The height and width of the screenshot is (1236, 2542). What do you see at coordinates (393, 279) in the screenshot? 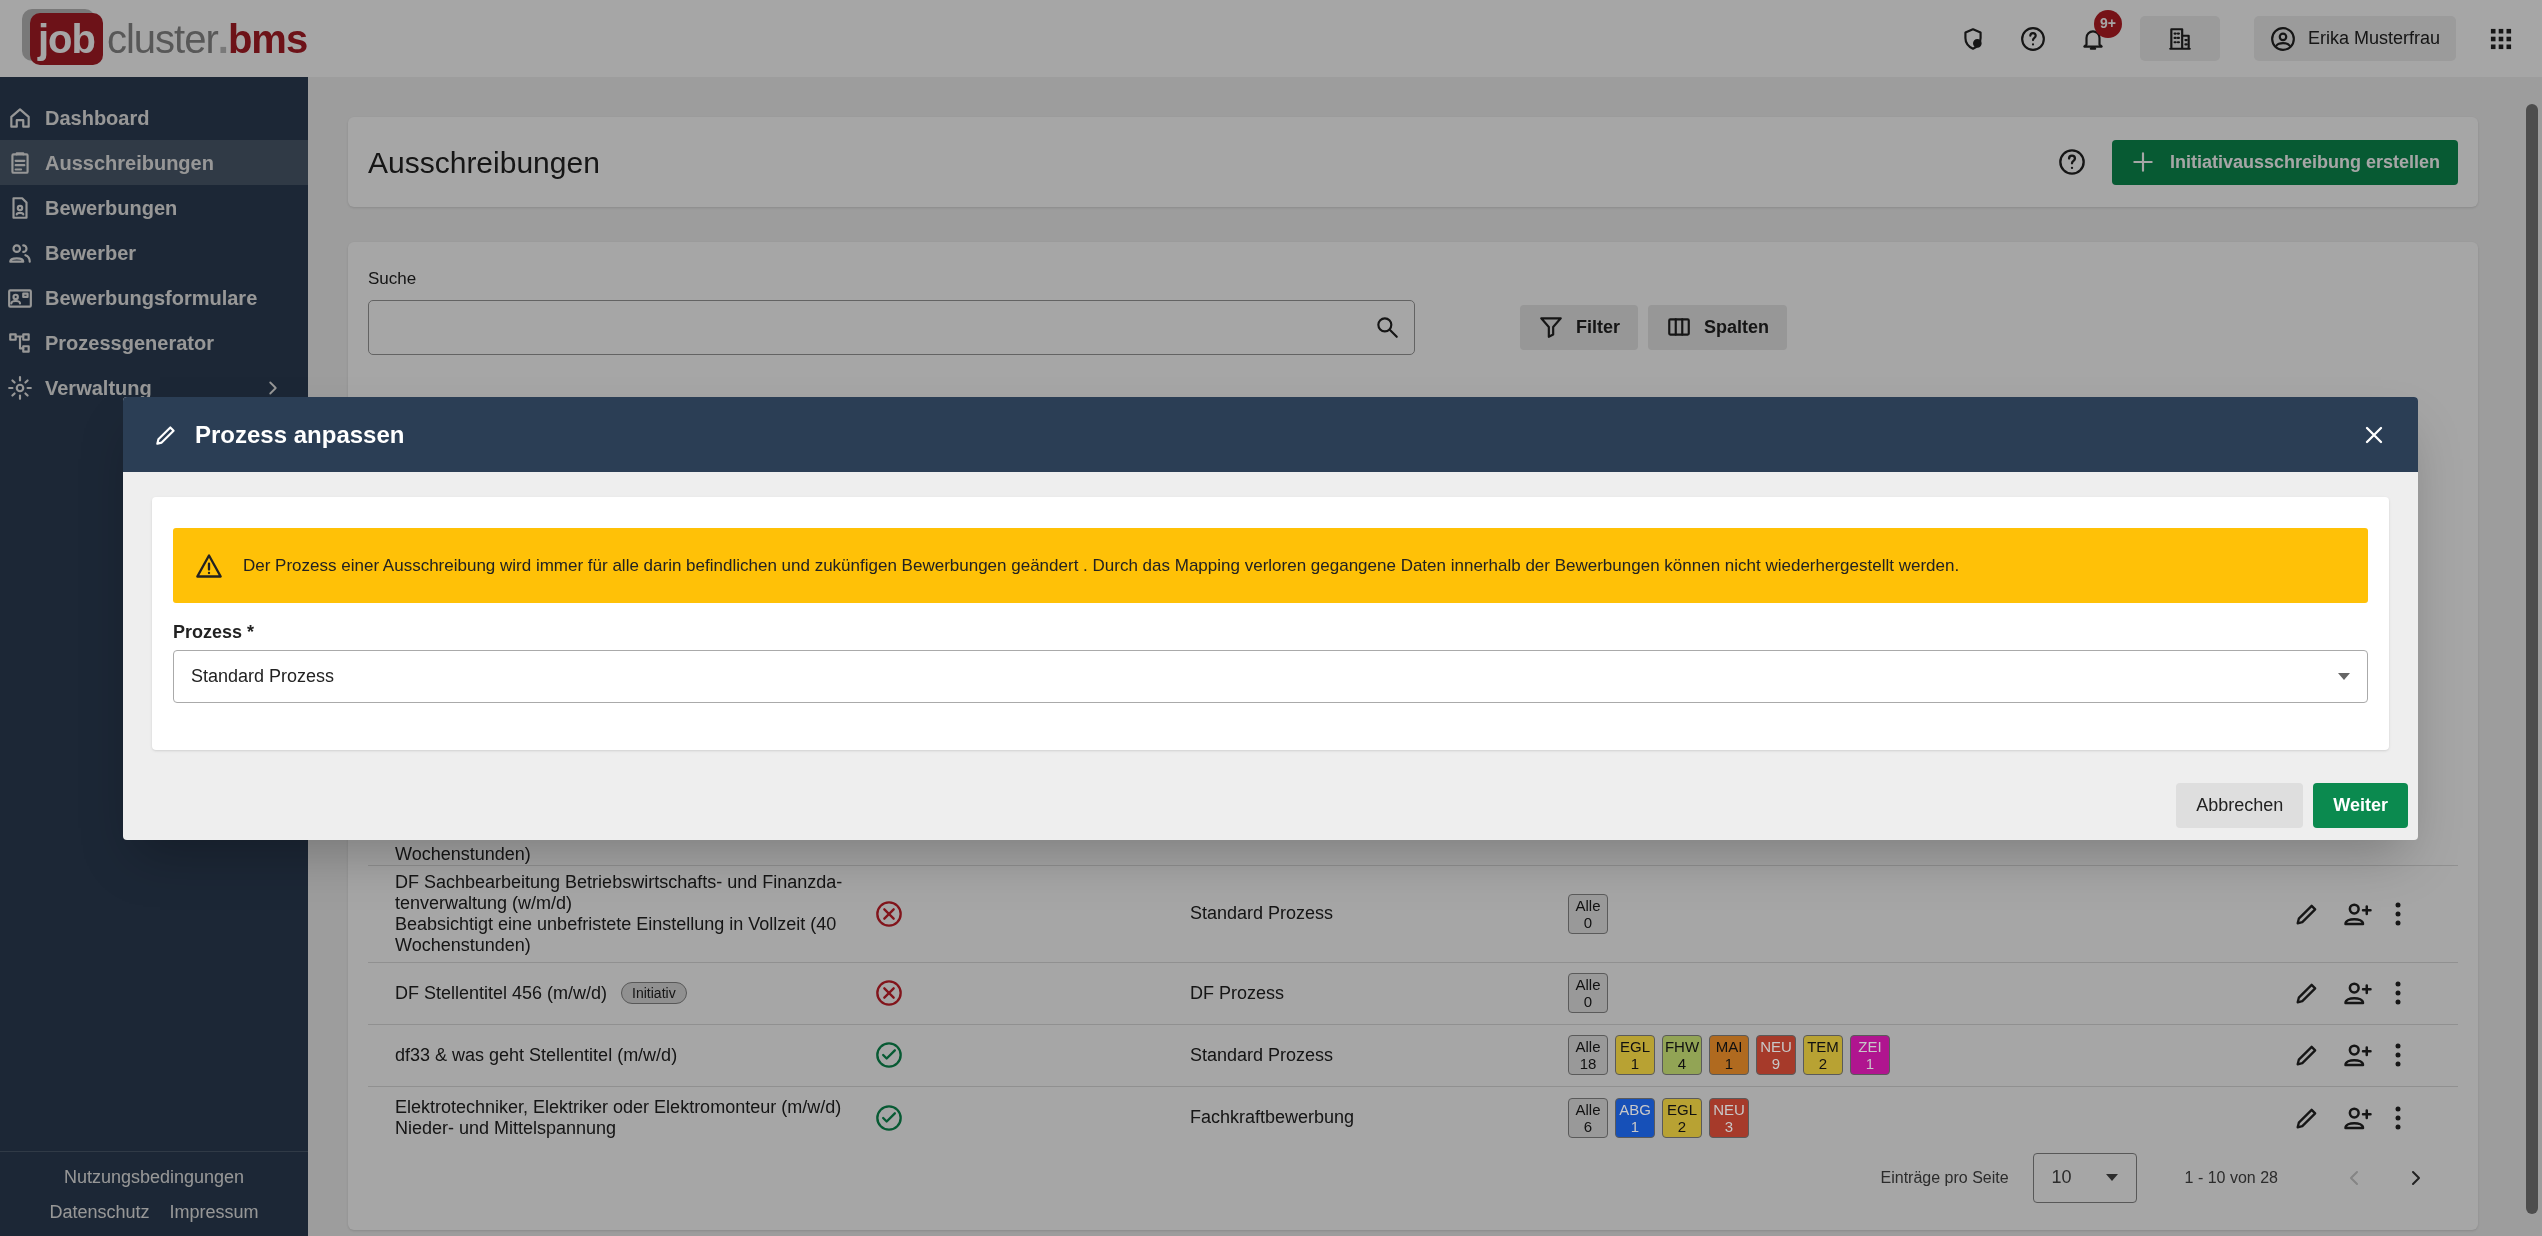
I see `search-label: Suche` at bounding box center [393, 279].